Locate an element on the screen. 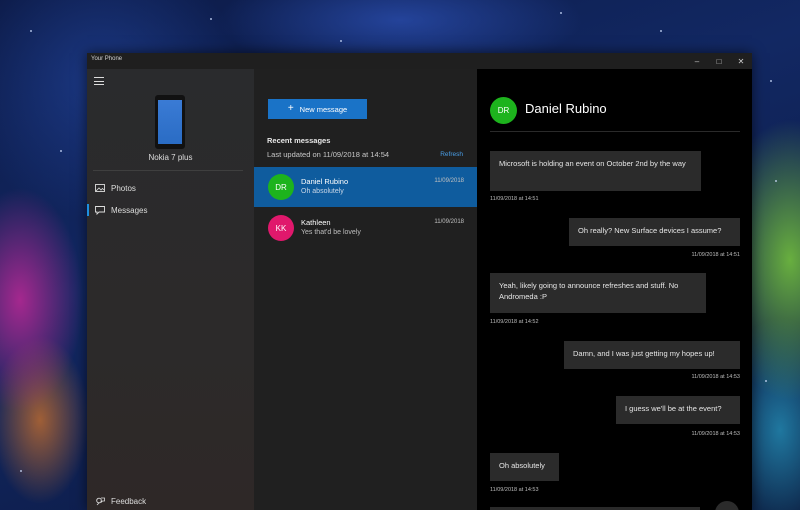  send-button is located at coordinates (727, 505).